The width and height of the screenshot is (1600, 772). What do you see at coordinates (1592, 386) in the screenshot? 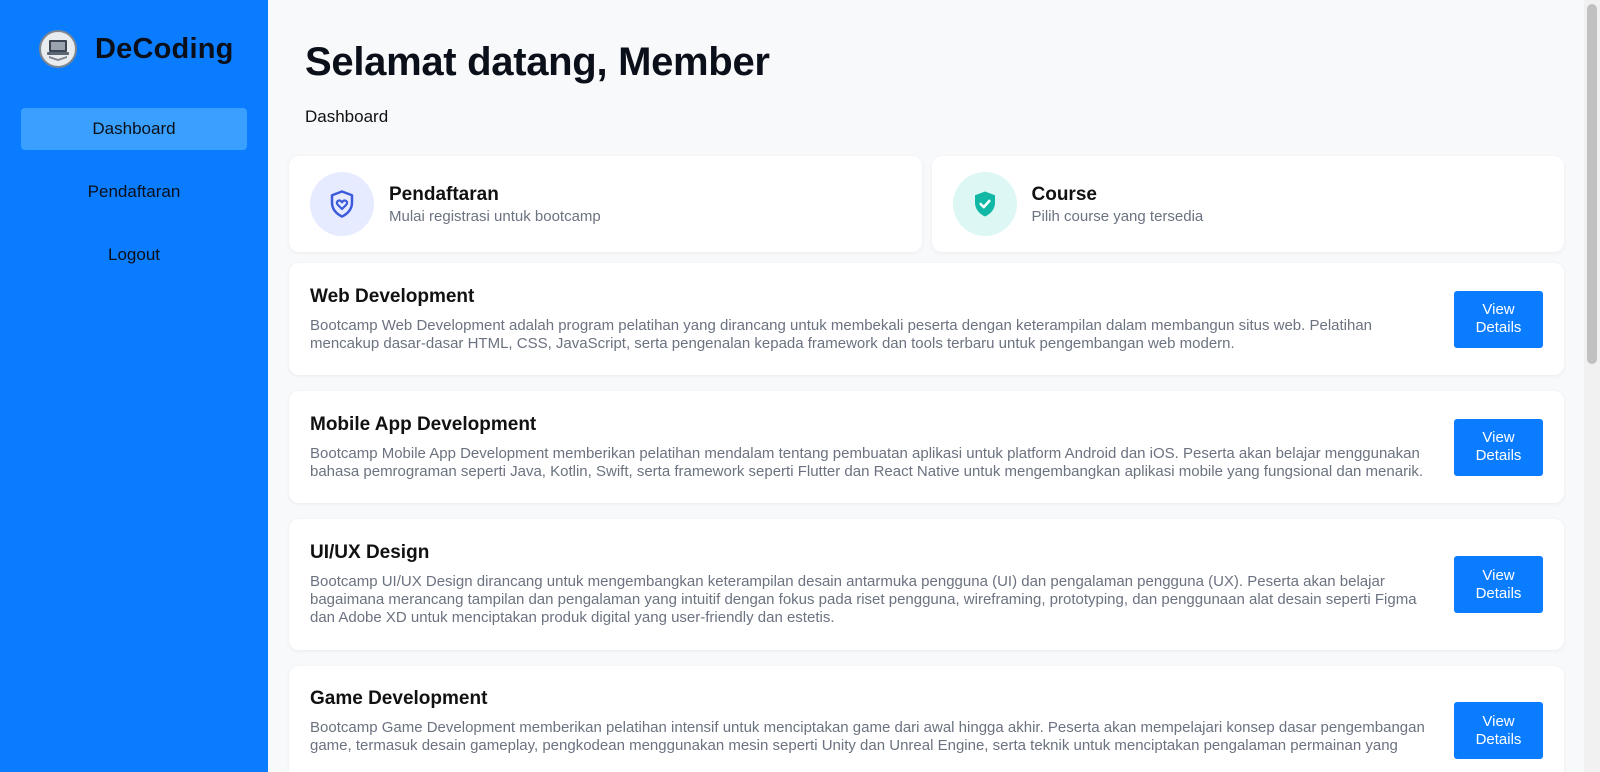
I see `scrollbar` at bounding box center [1592, 386].